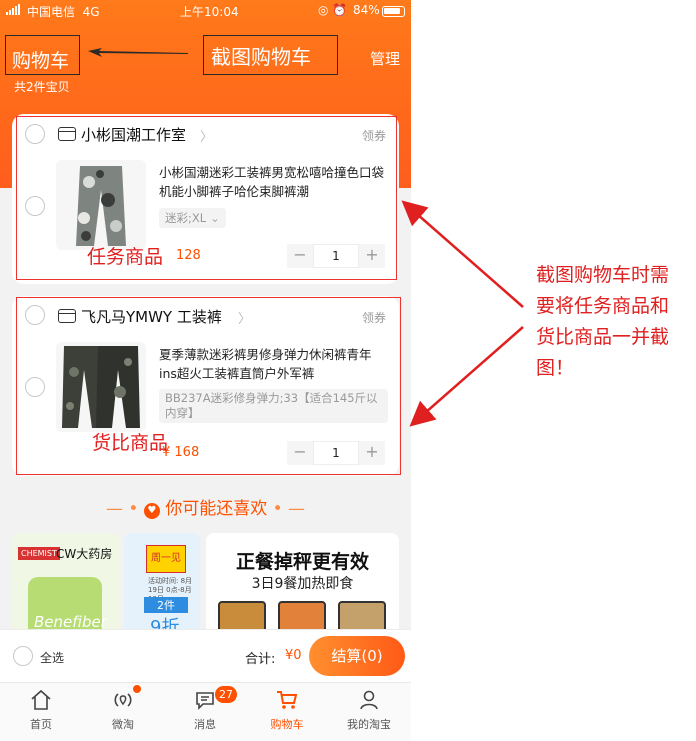  I want to click on item-1-checkbox, so click(35, 206).